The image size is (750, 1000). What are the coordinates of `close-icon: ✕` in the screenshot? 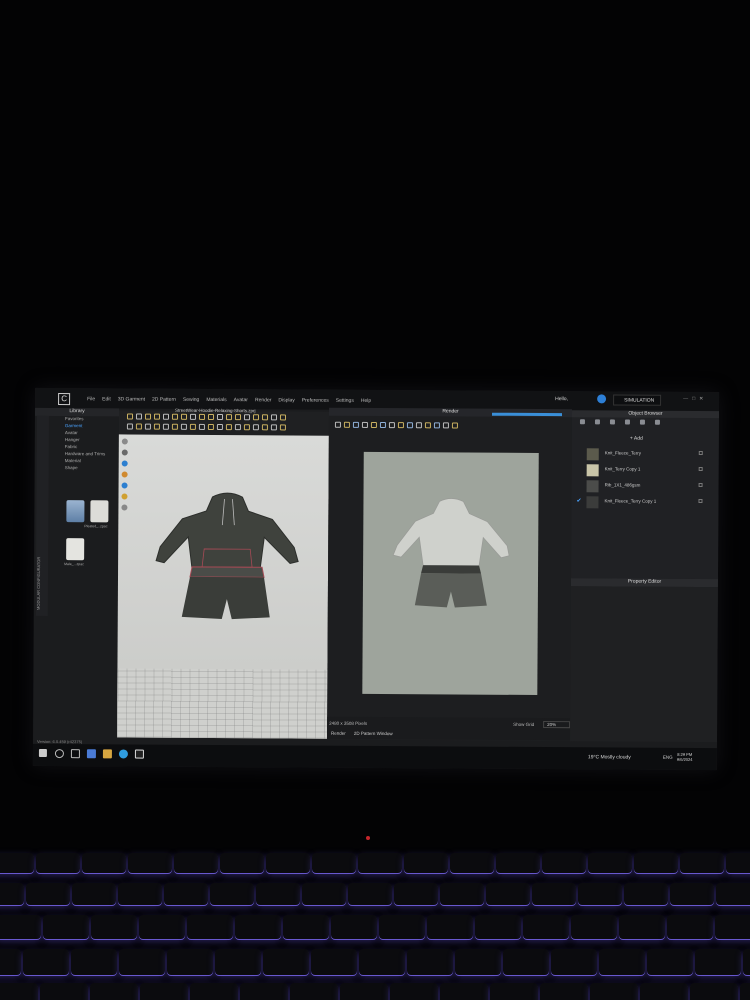 It's located at (701, 399).